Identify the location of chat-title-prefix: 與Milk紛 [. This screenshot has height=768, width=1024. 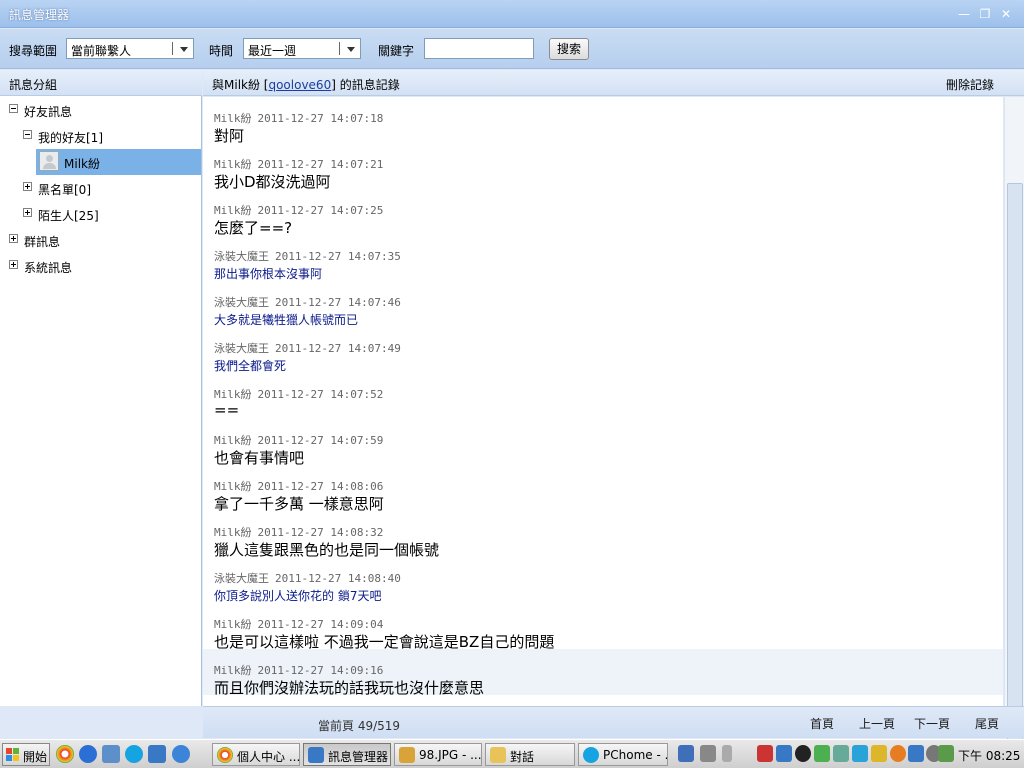
(240, 85).